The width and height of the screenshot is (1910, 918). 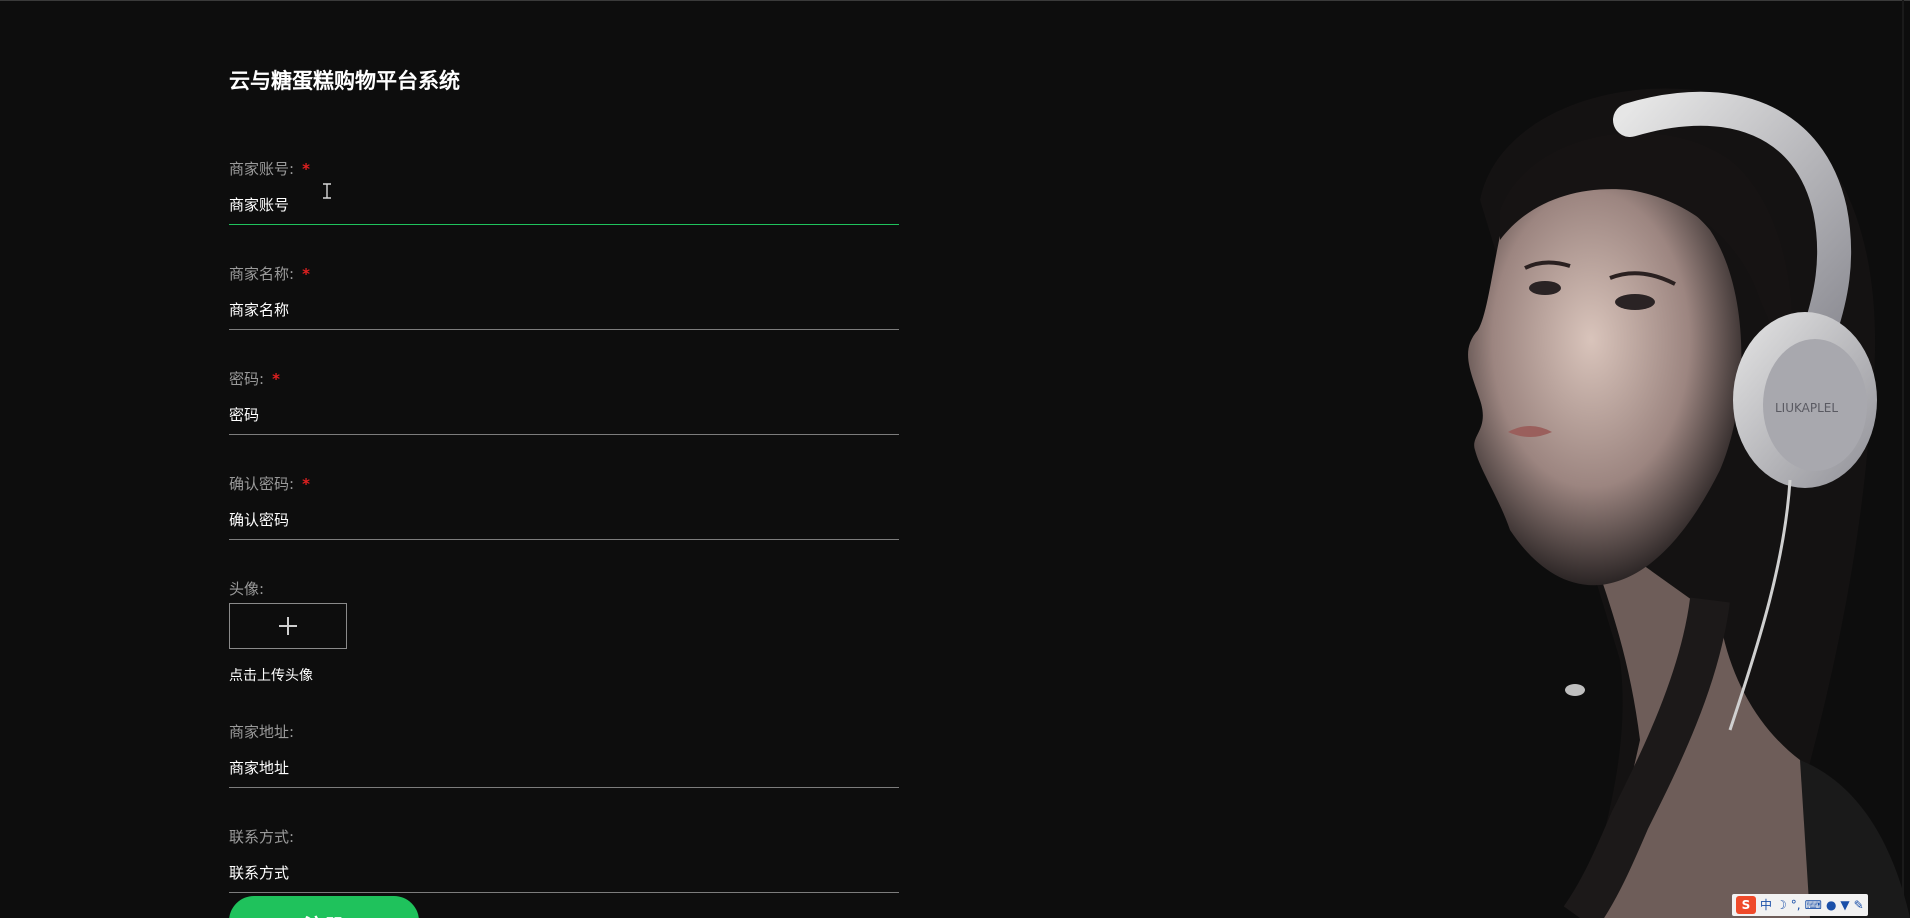 I want to click on contact-label: 联系方式:, so click(x=262, y=837).